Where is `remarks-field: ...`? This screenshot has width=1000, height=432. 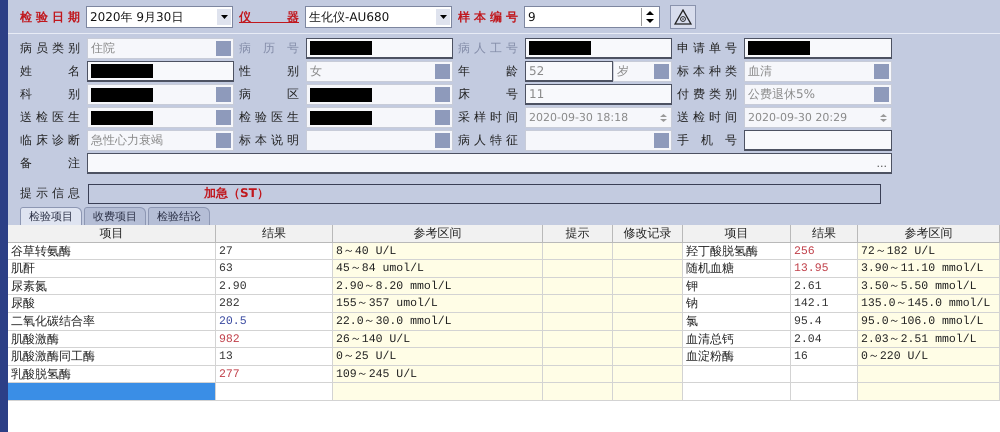 remarks-field: ... is located at coordinates (489, 163).